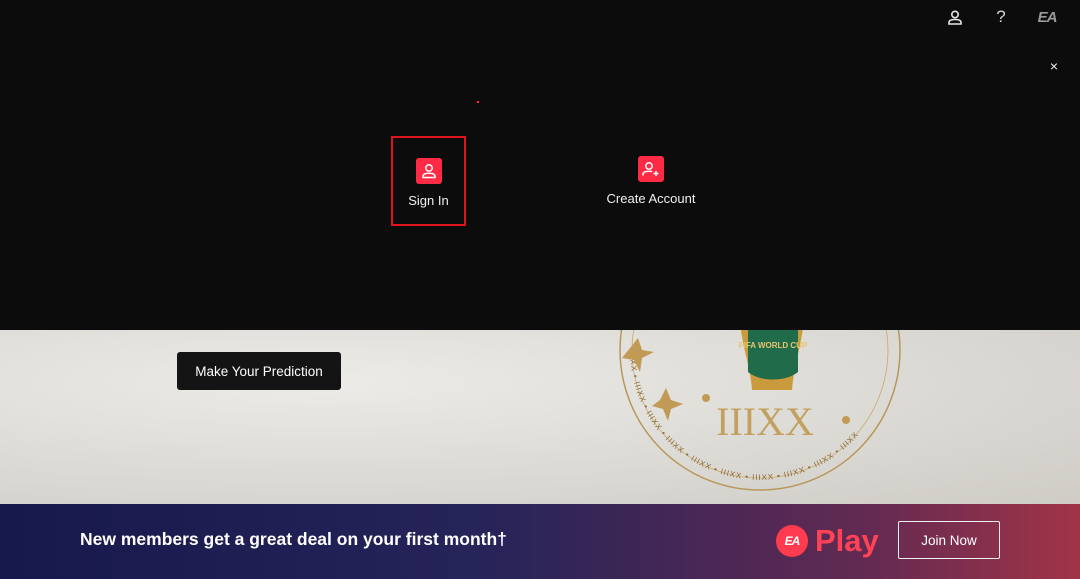 The height and width of the screenshot is (579, 1080). I want to click on add-user-icon, so click(651, 169).